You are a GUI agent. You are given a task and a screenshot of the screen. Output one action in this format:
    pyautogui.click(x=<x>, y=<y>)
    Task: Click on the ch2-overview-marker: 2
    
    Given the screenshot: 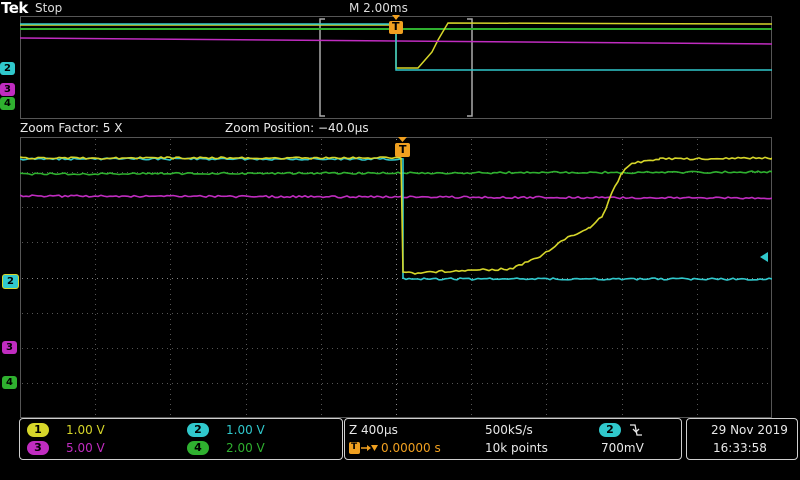 What is the action you would take?
    pyautogui.click(x=7, y=68)
    